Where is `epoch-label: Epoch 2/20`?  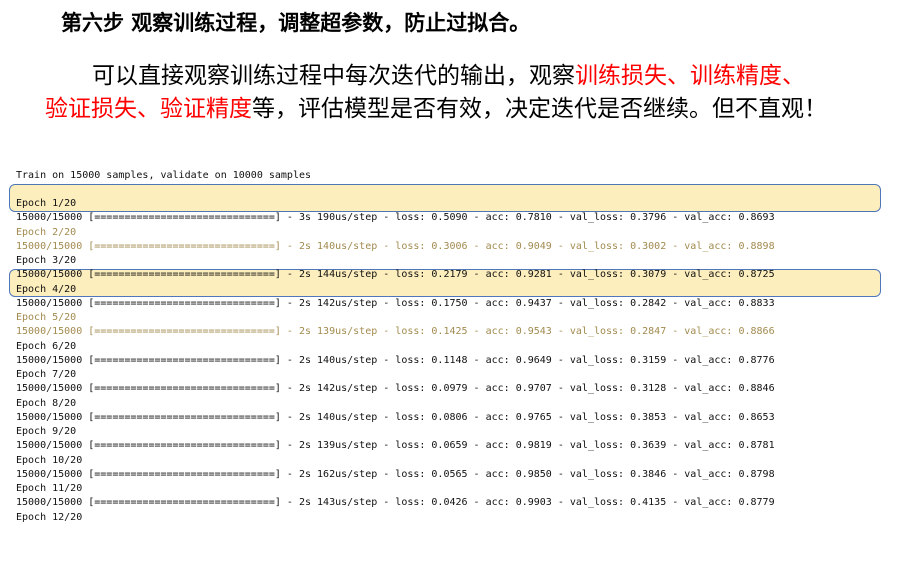
epoch-label: Epoch 2/20 is located at coordinates (46, 232).